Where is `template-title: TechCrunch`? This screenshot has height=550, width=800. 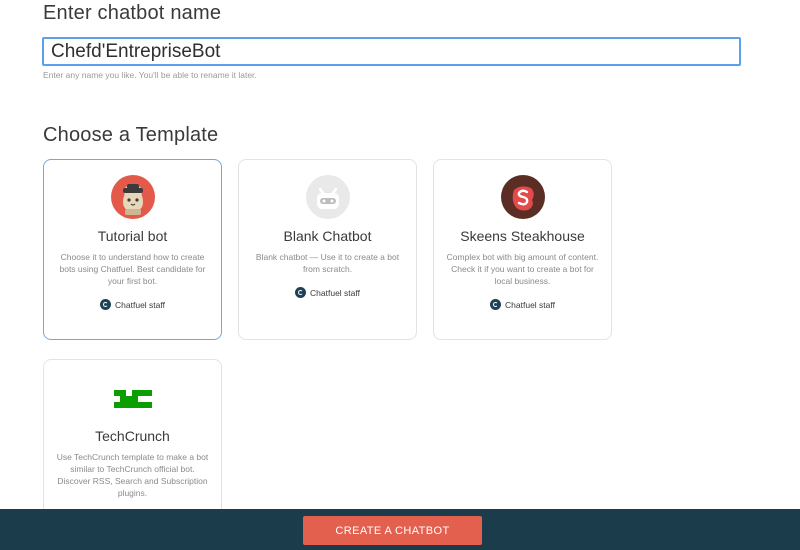
template-title: TechCrunch is located at coordinates (132, 436).